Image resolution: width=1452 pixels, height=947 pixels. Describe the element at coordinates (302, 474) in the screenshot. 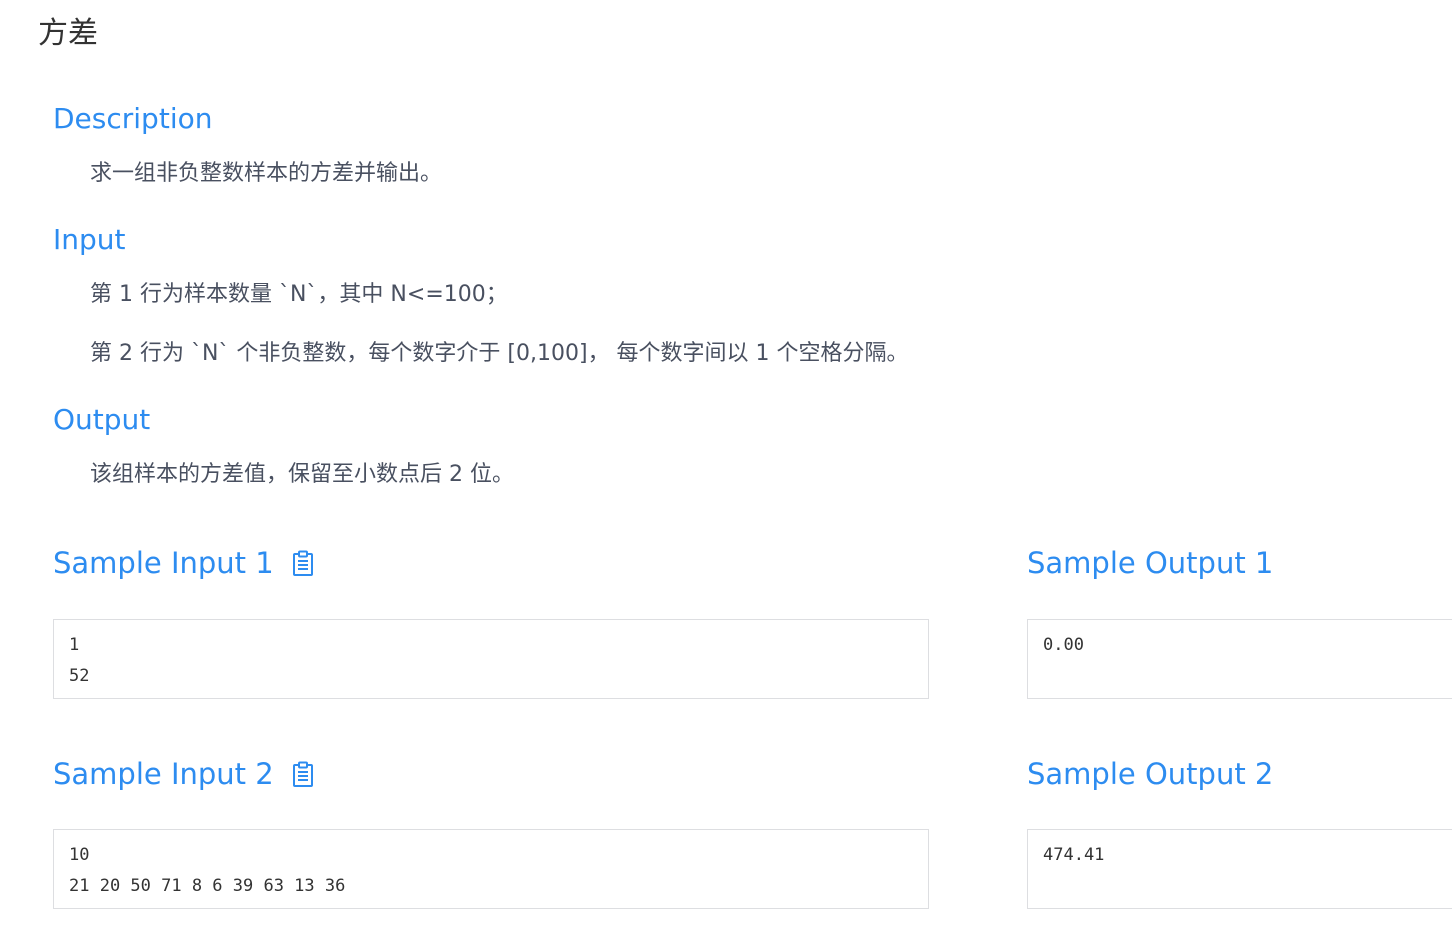

I see `output-text: 该组样本的方差值，保留至小数点后 2 位。` at that location.